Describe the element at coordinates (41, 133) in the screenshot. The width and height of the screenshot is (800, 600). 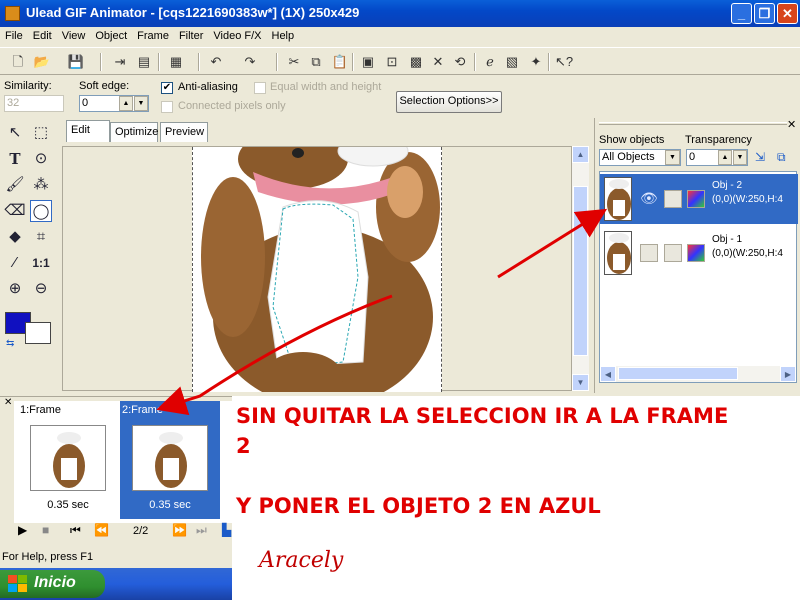
I see `marquee-tool-icon: ⬚` at that location.